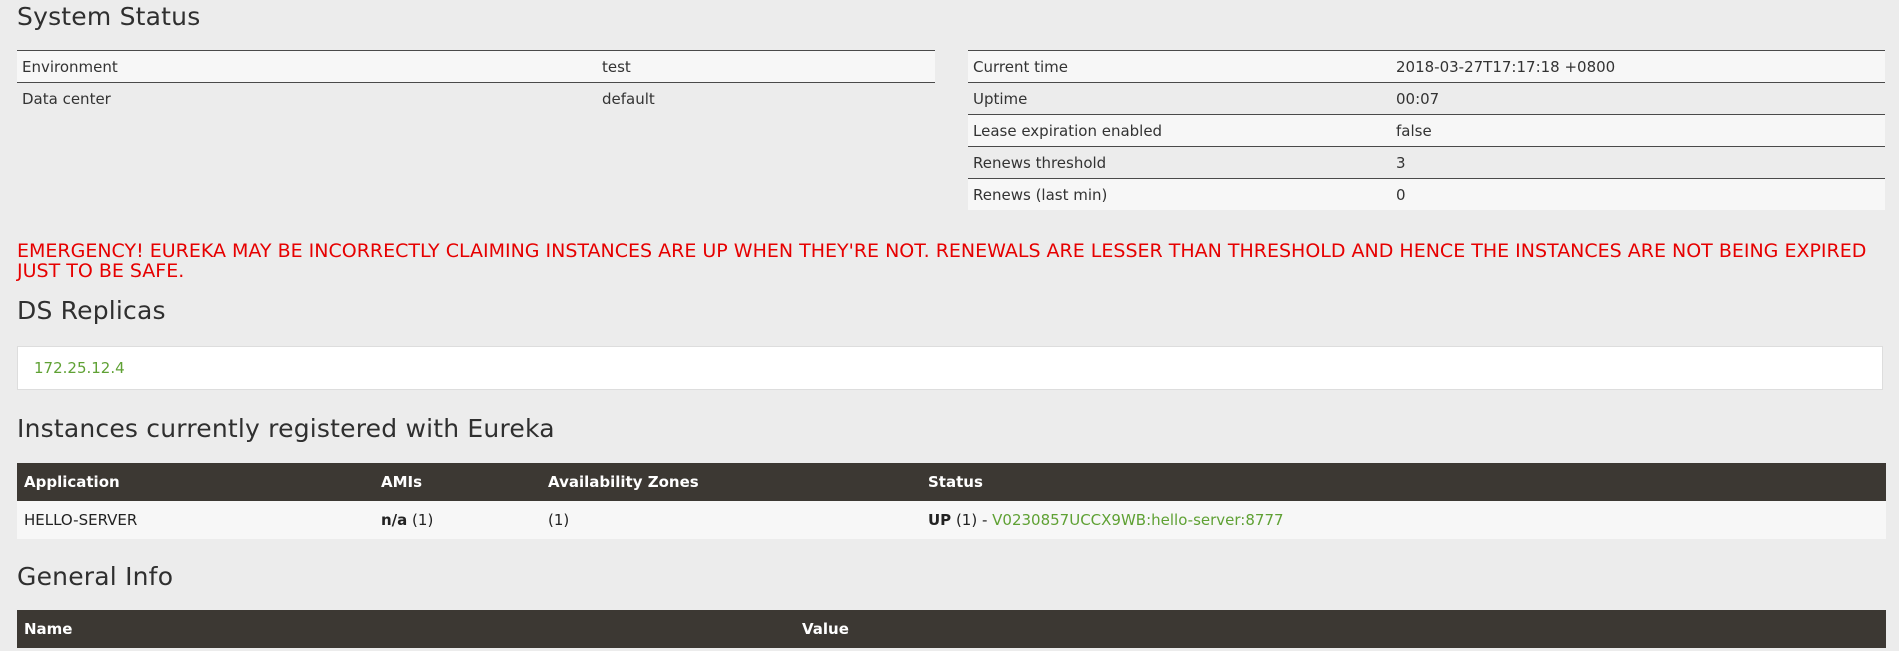 This screenshot has height=651, width=1899. I want to click on row-label: Uptime, so click(1179, 98).